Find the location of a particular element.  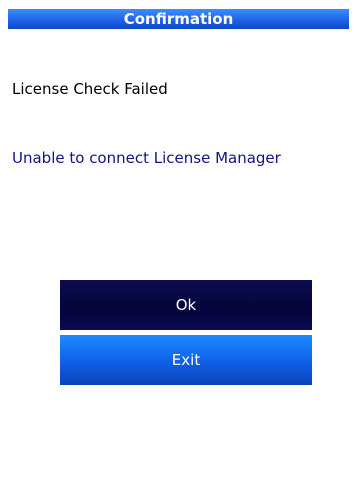

ok-button: Ok is located at coordinates (186, 305).